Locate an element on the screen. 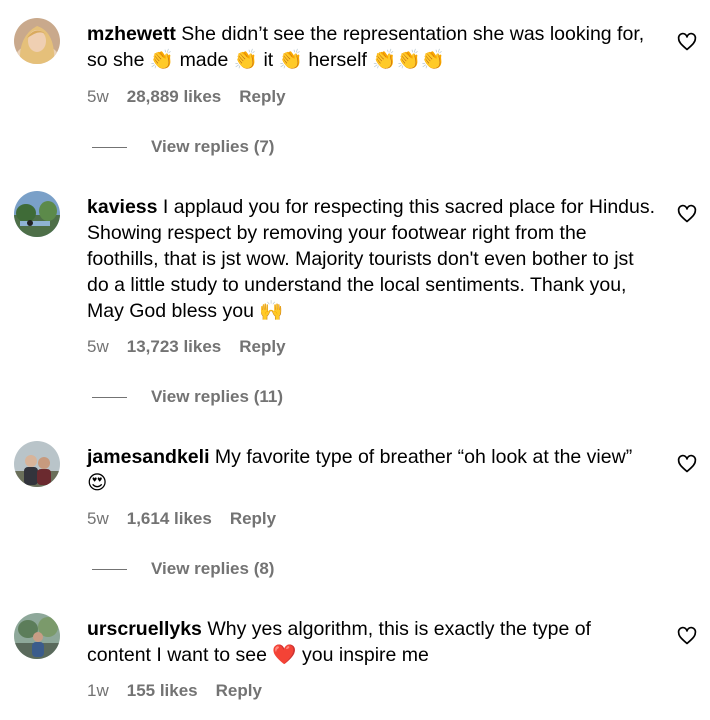 This screenshot has width=710, height=720. timestamp: 1w is located at coordinates (98, 690).